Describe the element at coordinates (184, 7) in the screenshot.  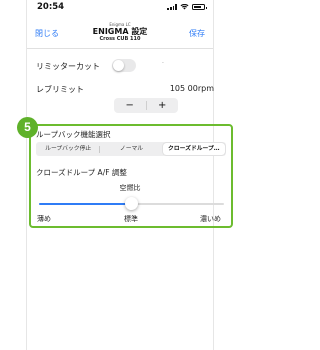
I see `wifi-icon` at that location.